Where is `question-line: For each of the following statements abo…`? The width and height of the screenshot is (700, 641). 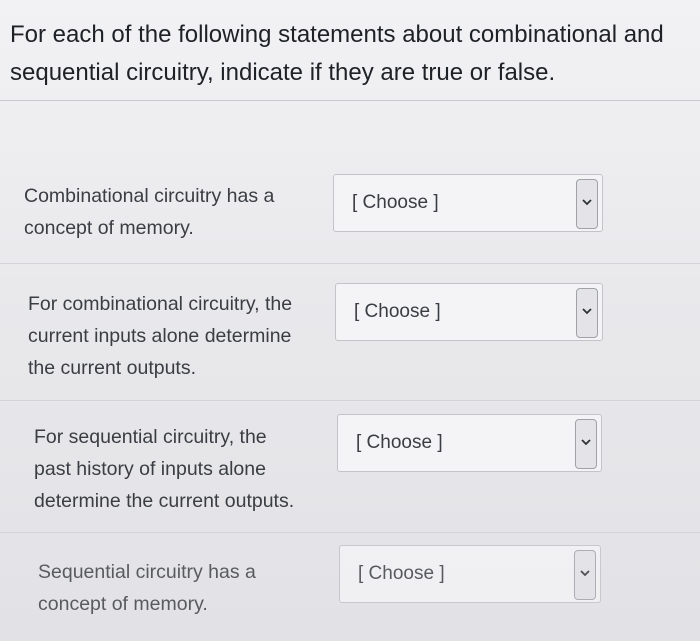 question-line: For each of the following statements abo… is located at coordinates (337, 34).